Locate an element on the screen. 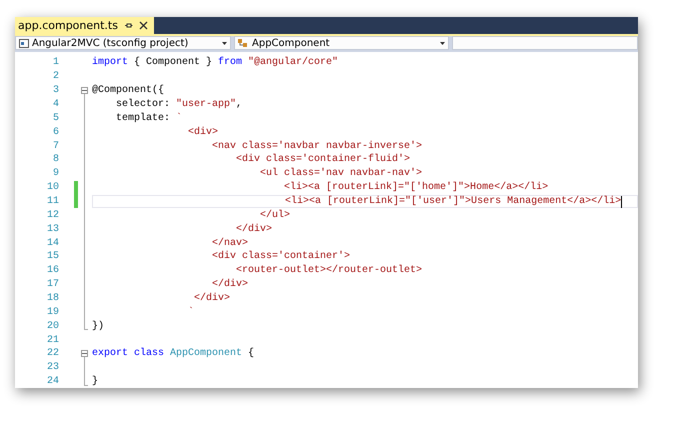  line-number: 13 is located at coordinates (52, 229).